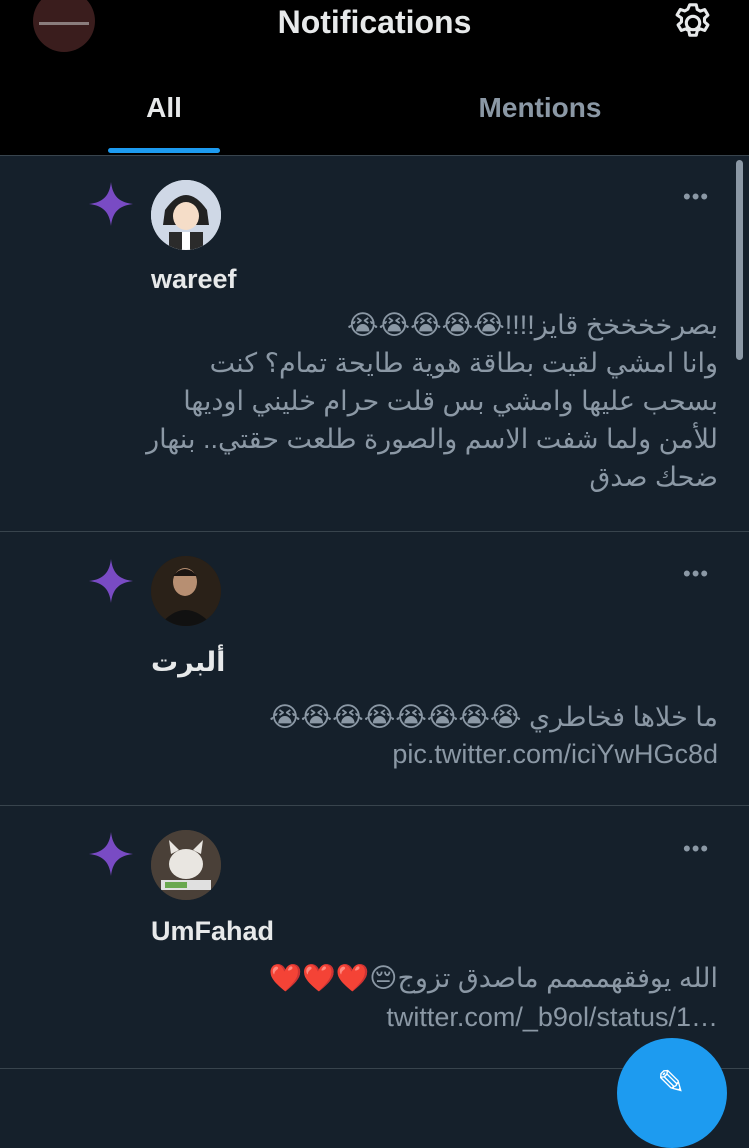 The image size is (749, 1148). Describe the element at coordinates (194, 279) in the screenshot. I see `user-name: wareef` at that location.